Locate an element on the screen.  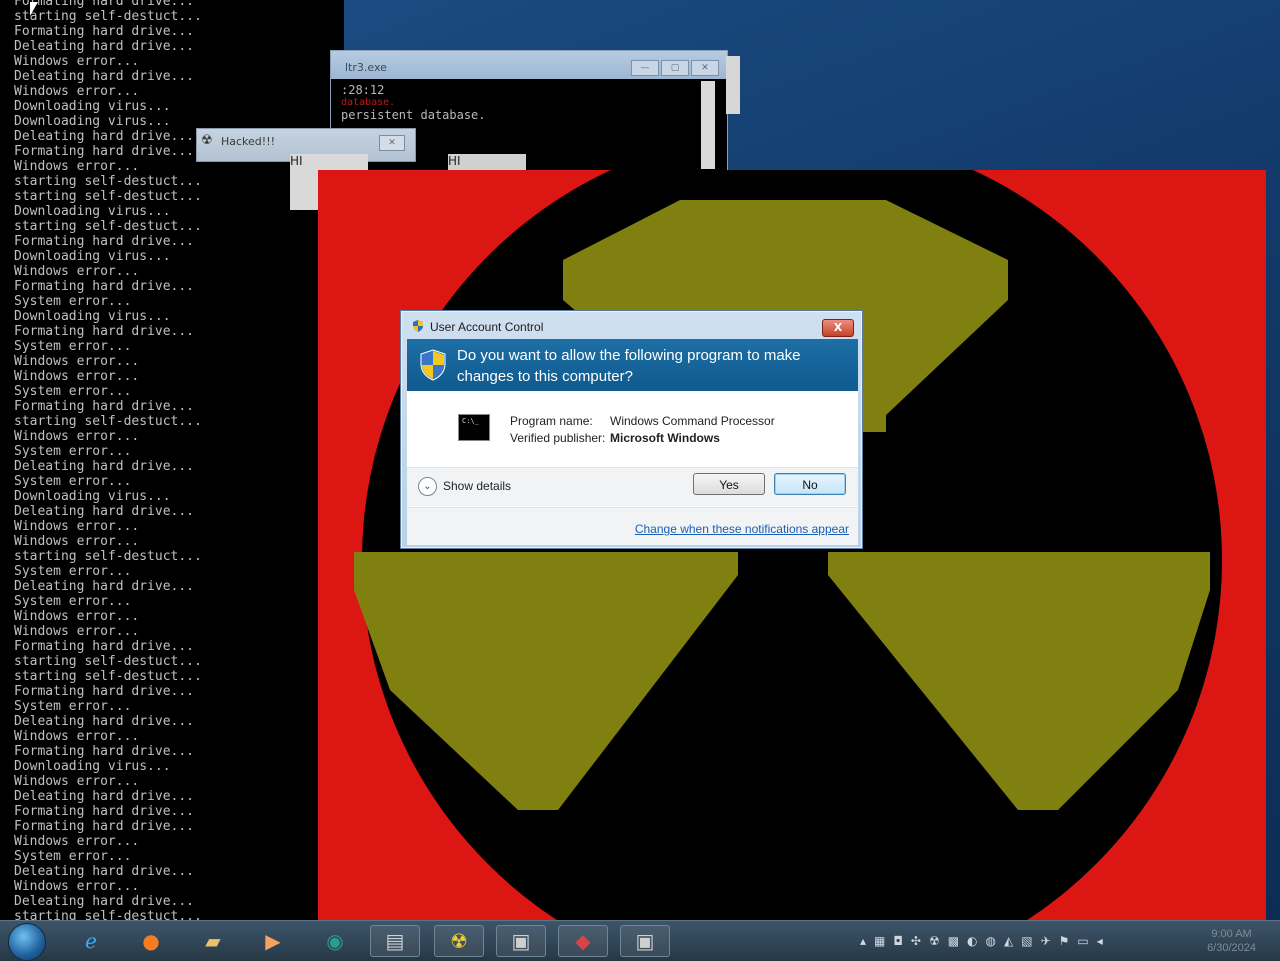
window-icon: ▤ is located at coordinates (395, 941).